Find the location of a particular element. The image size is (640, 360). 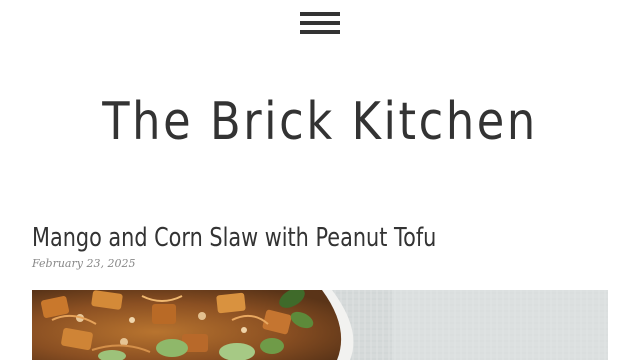

menu-bar-middle is located at coordinates (320, 23).